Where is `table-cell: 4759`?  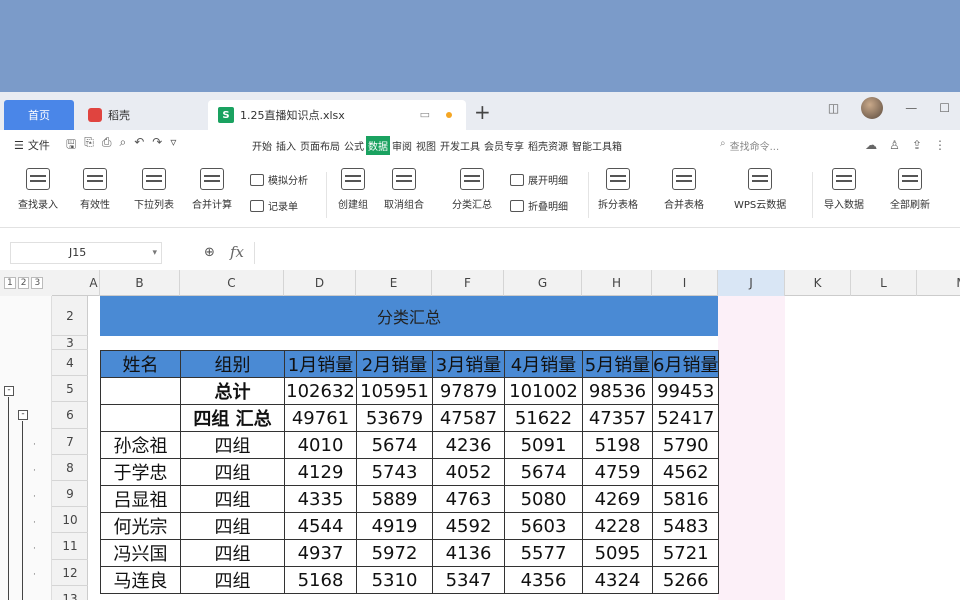 table-cell: 4759 is located at coordinates (617, 472).